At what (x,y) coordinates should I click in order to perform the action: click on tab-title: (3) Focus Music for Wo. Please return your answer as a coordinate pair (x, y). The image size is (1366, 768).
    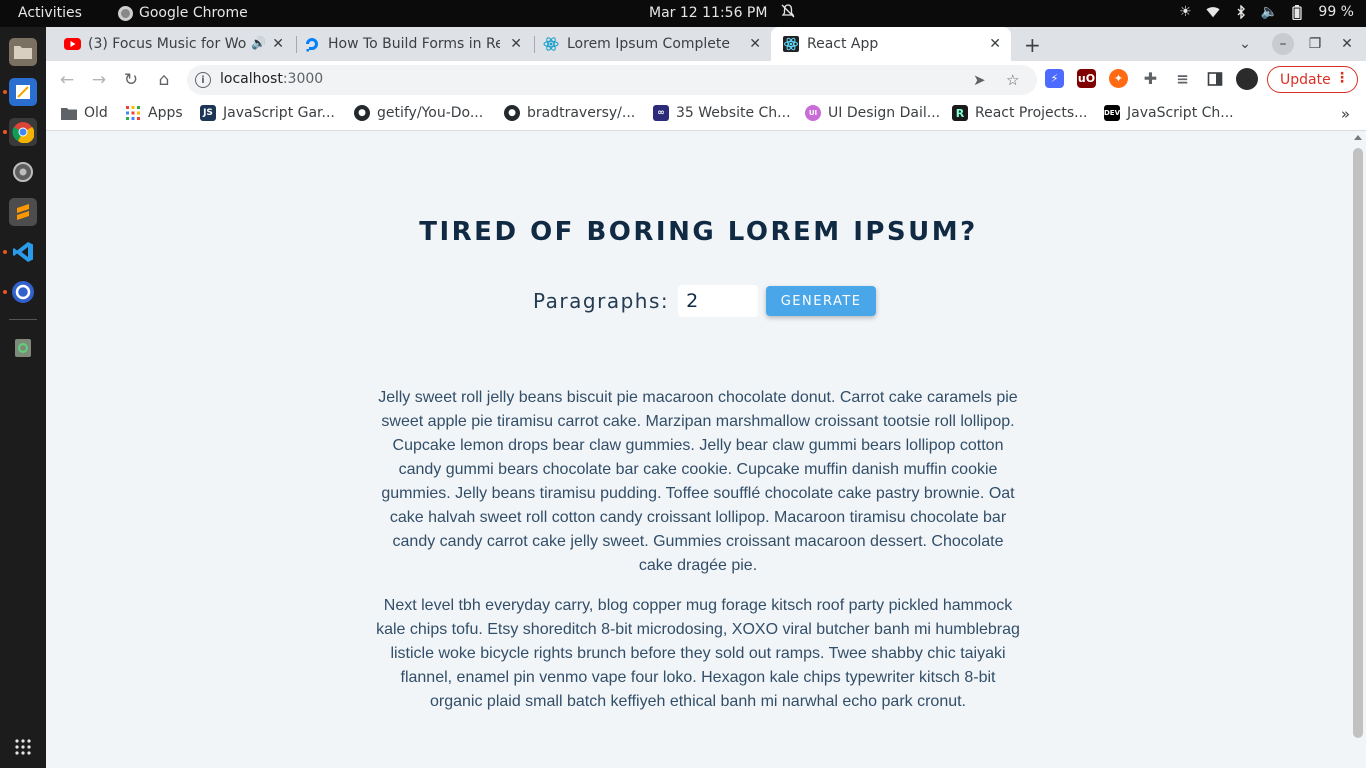
    Looking at the image, I should click on (167, 44).